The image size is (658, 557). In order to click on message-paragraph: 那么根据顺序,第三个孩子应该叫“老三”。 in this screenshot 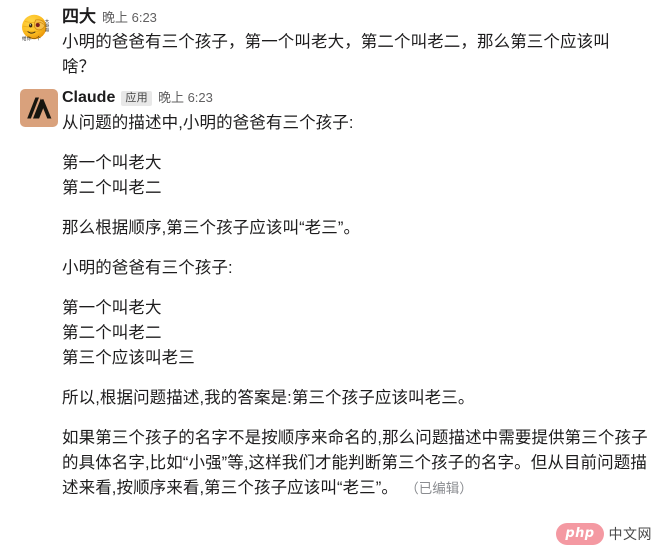, I will do `click(211, 228)`.